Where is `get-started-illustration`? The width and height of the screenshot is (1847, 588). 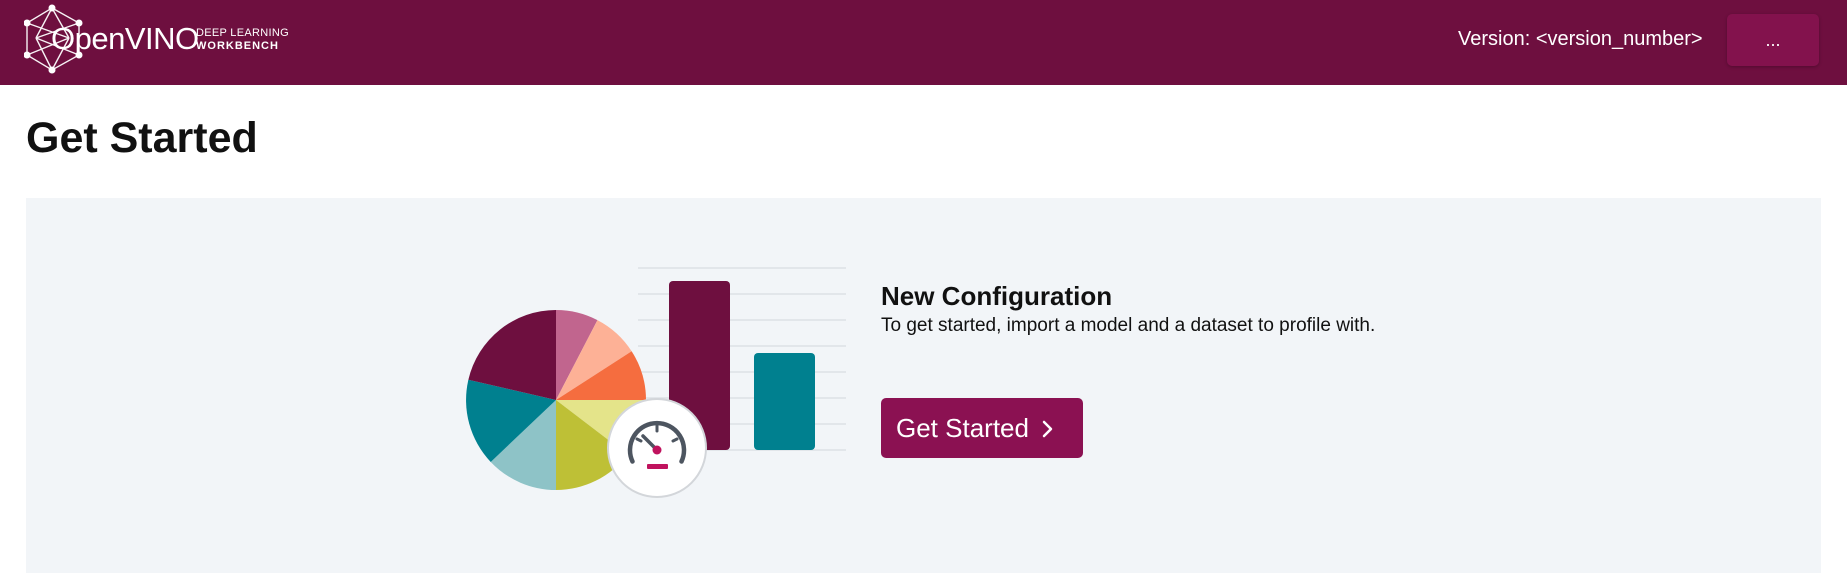 get-started-illustration is located at coordinates (656, 382).